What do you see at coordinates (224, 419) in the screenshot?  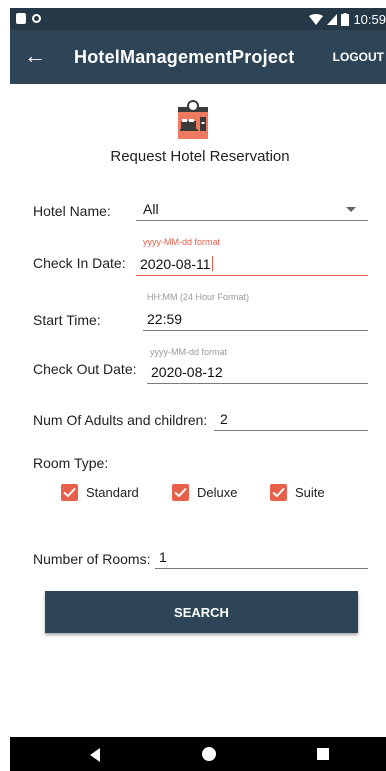 I see `adults-value: 2` at bounding box center [224, 419].